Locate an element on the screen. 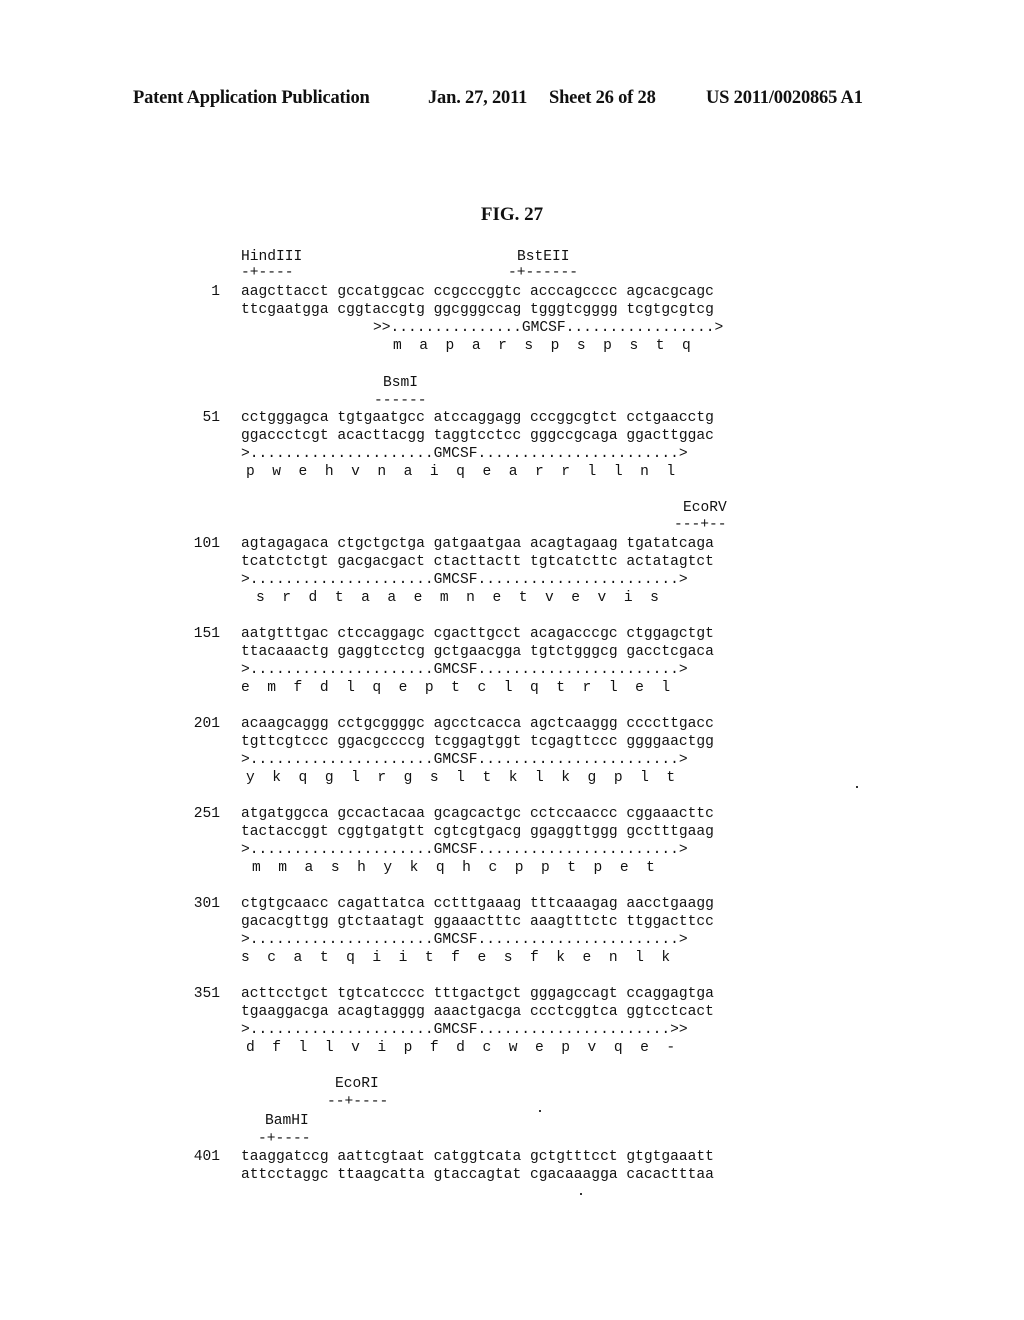  position-number: 101 is located at coordinates (206, 544).